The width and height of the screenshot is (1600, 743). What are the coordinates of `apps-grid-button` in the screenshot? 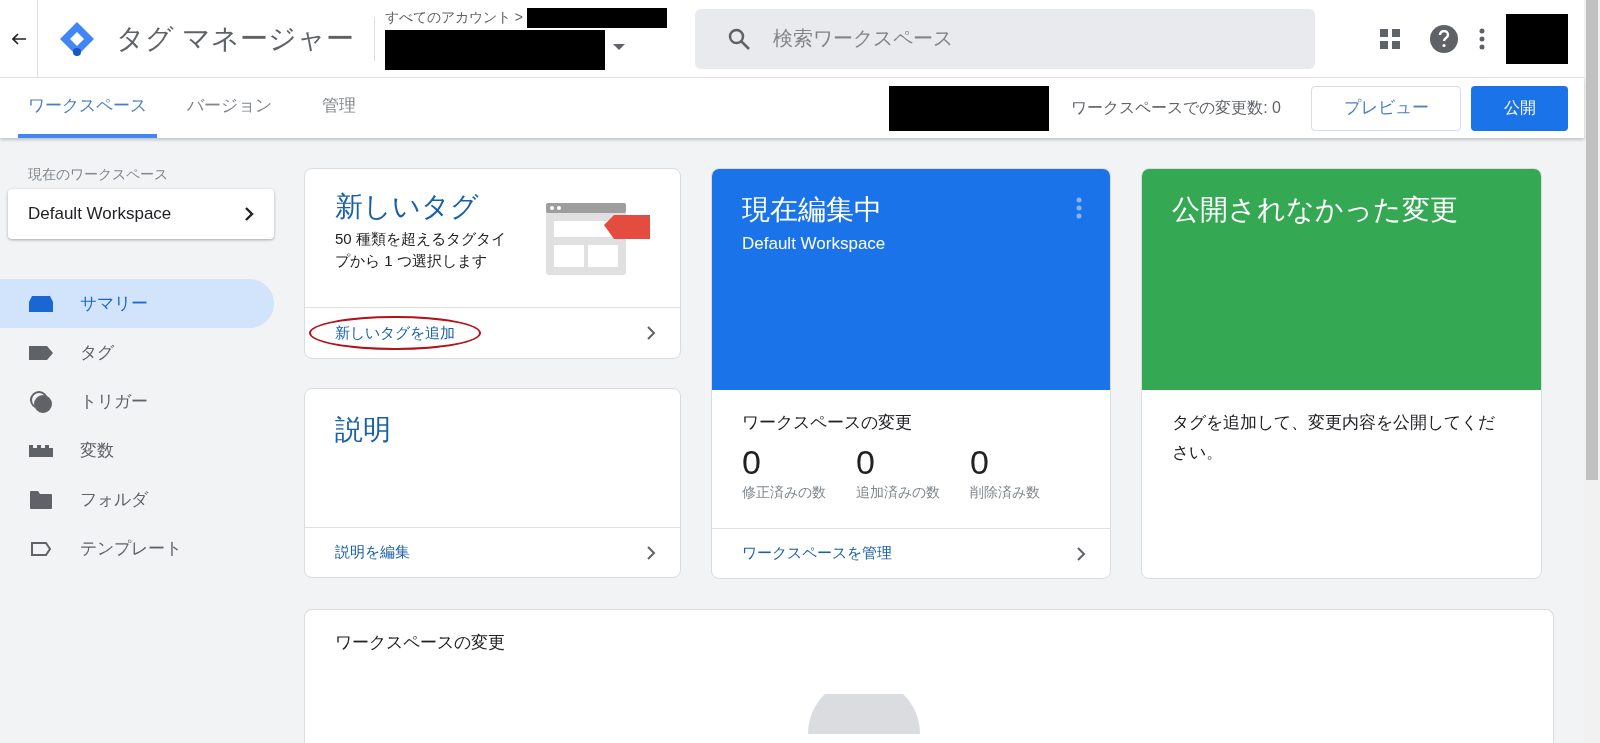 It's located at (1390, 38).